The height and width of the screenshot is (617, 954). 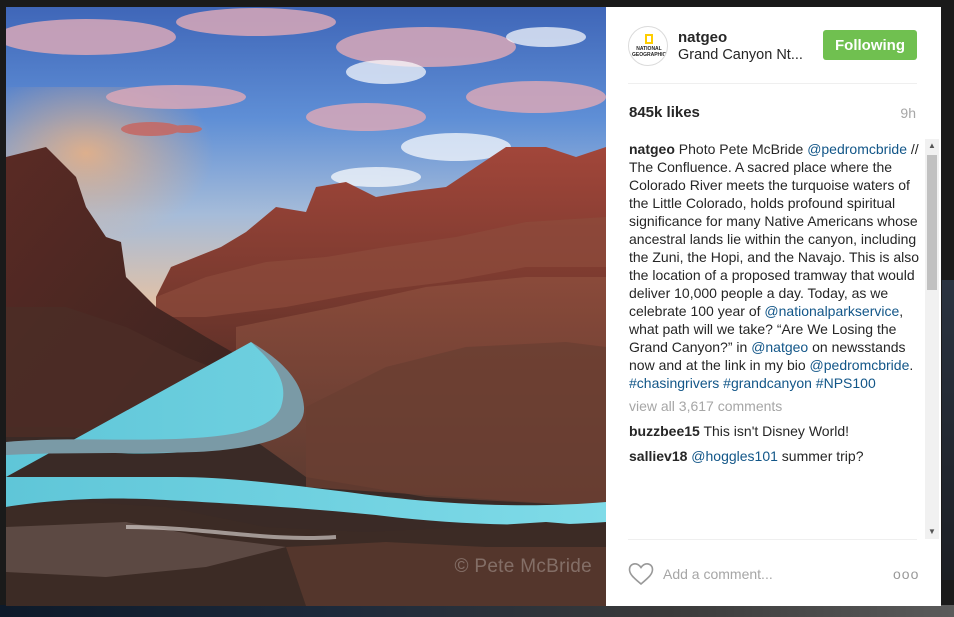 I want to click on comment-item: buzzbee15 This isn't Disney World!, so click(x=774, y=431).